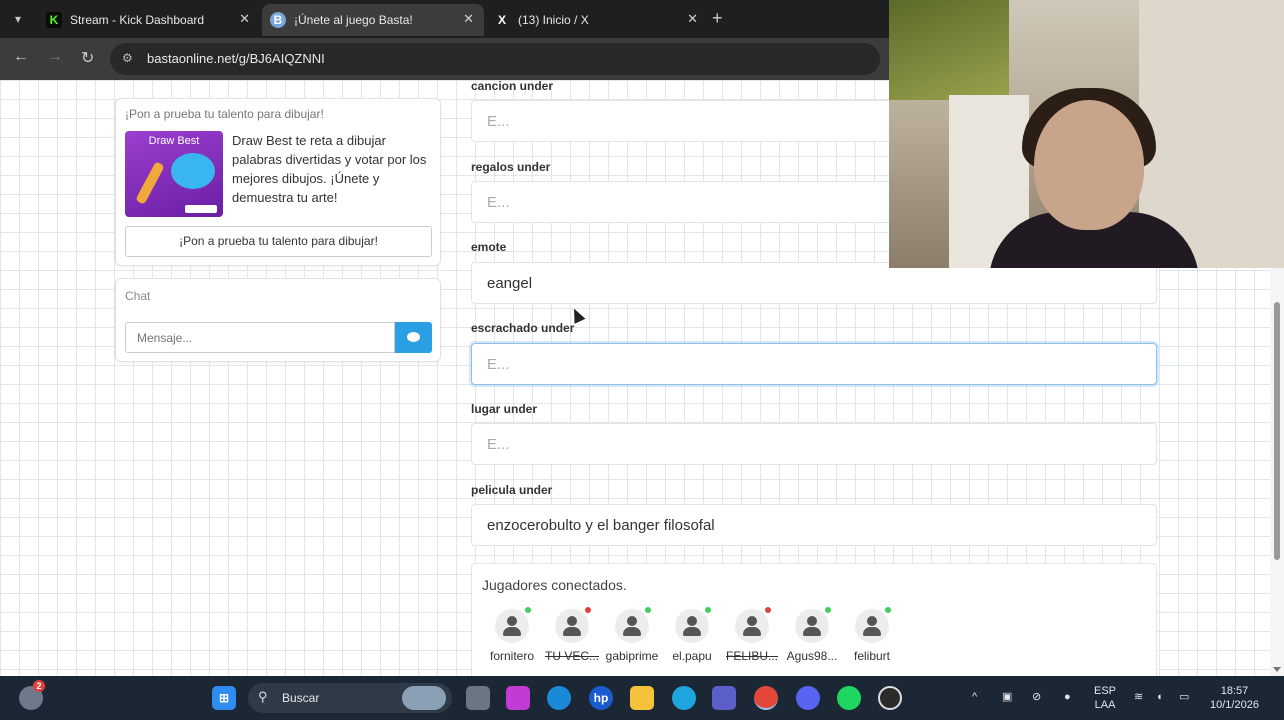  I want to click on paintbrush-icon, so click(150, 183).